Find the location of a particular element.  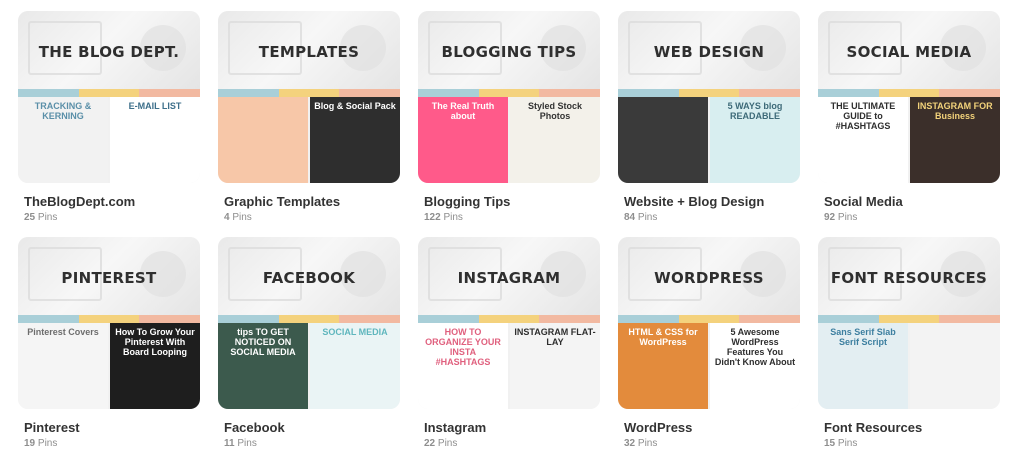

board-name: Social Media is located at coordinates (863, 201).